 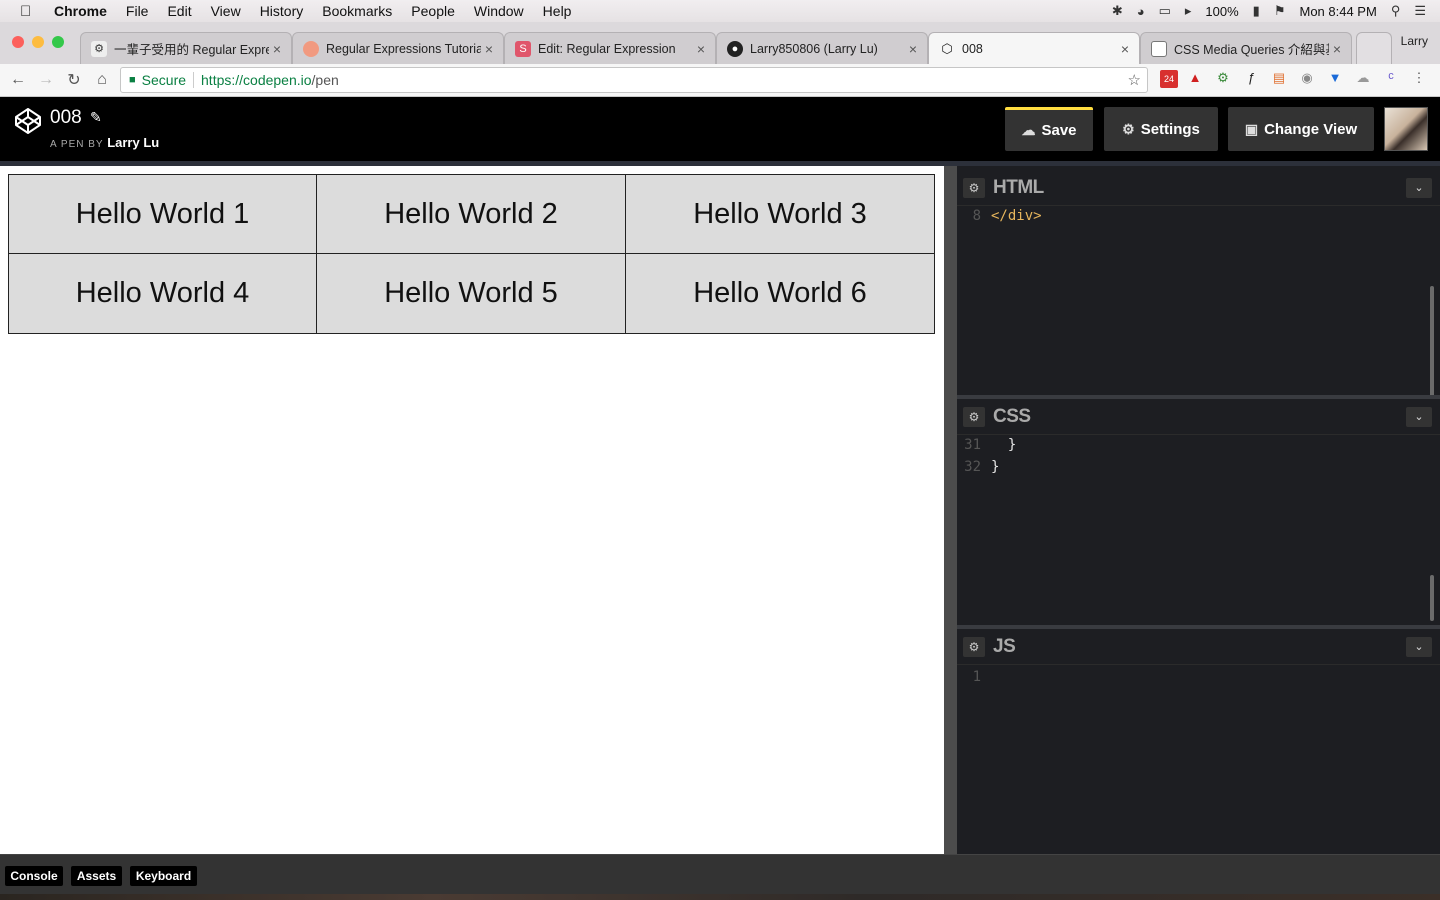 I want to click on address-bar: ■ Secure https://codepen.io /pen ☆, so click(x=634, y=80).